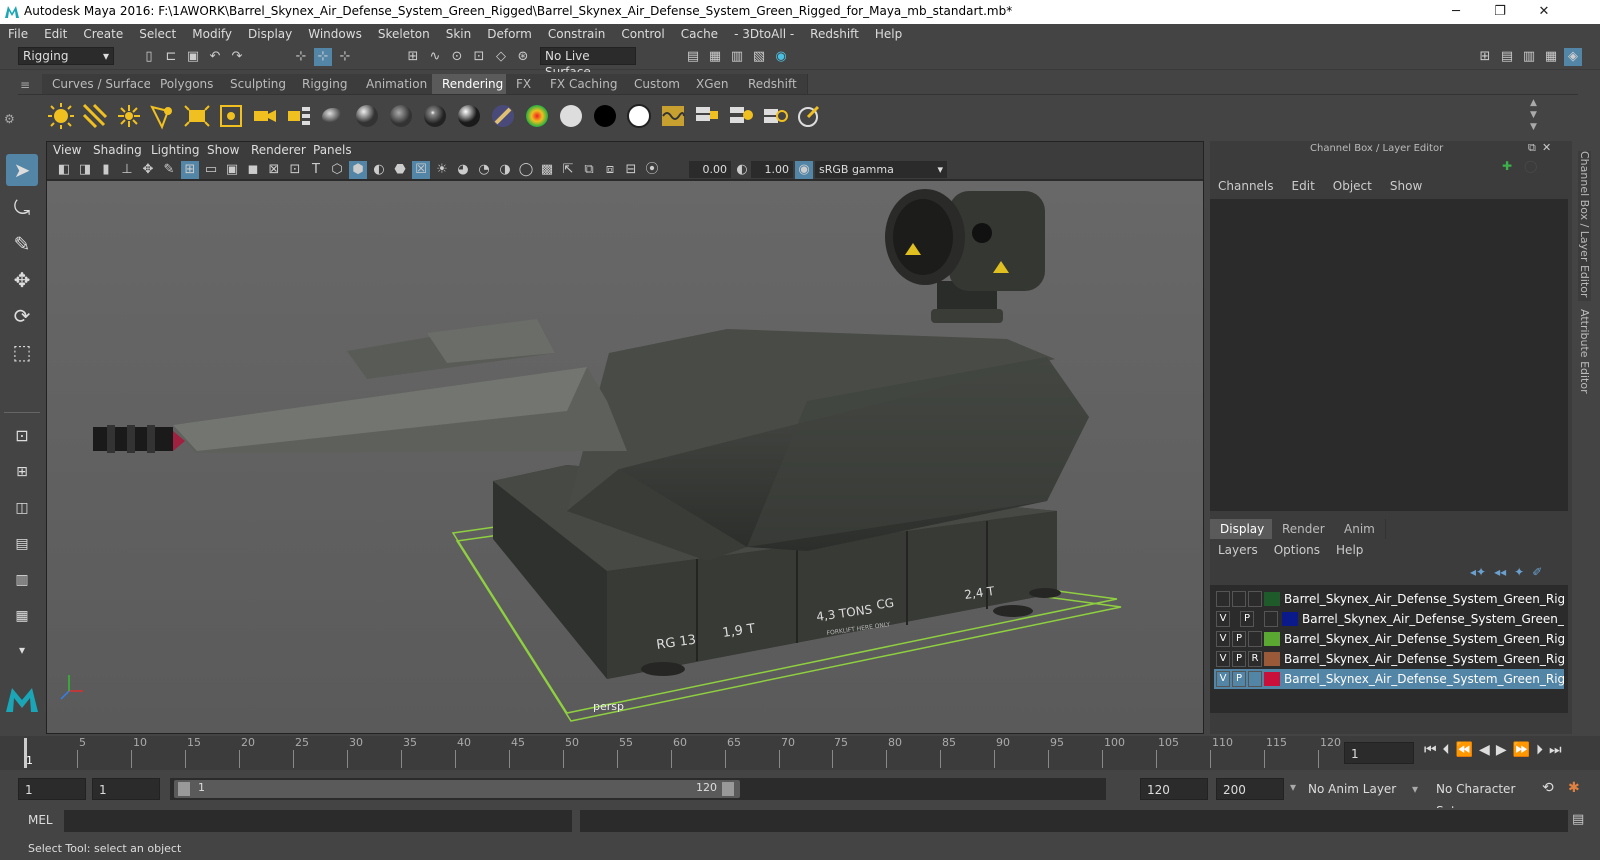 The image size is (1600, 860). Describe the element at coordinates (211, 170) in the screenshot. I see `film-gate-icon: ▭` at that location.